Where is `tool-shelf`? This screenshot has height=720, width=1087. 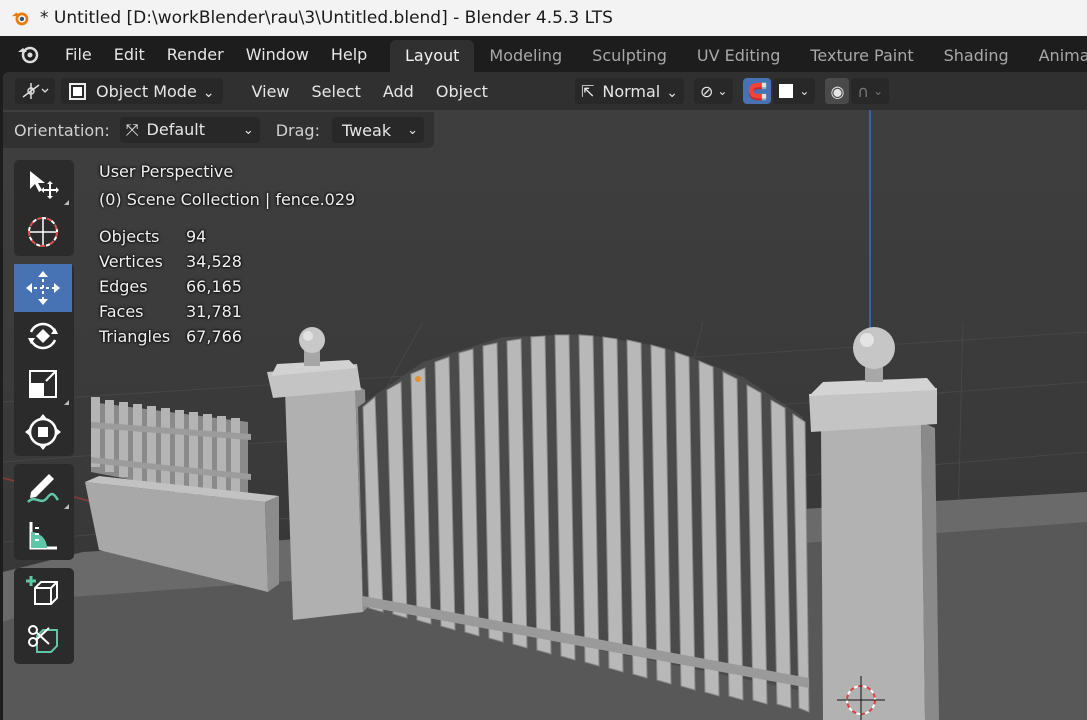 tool-shelf is located at coordinates (44, 416).